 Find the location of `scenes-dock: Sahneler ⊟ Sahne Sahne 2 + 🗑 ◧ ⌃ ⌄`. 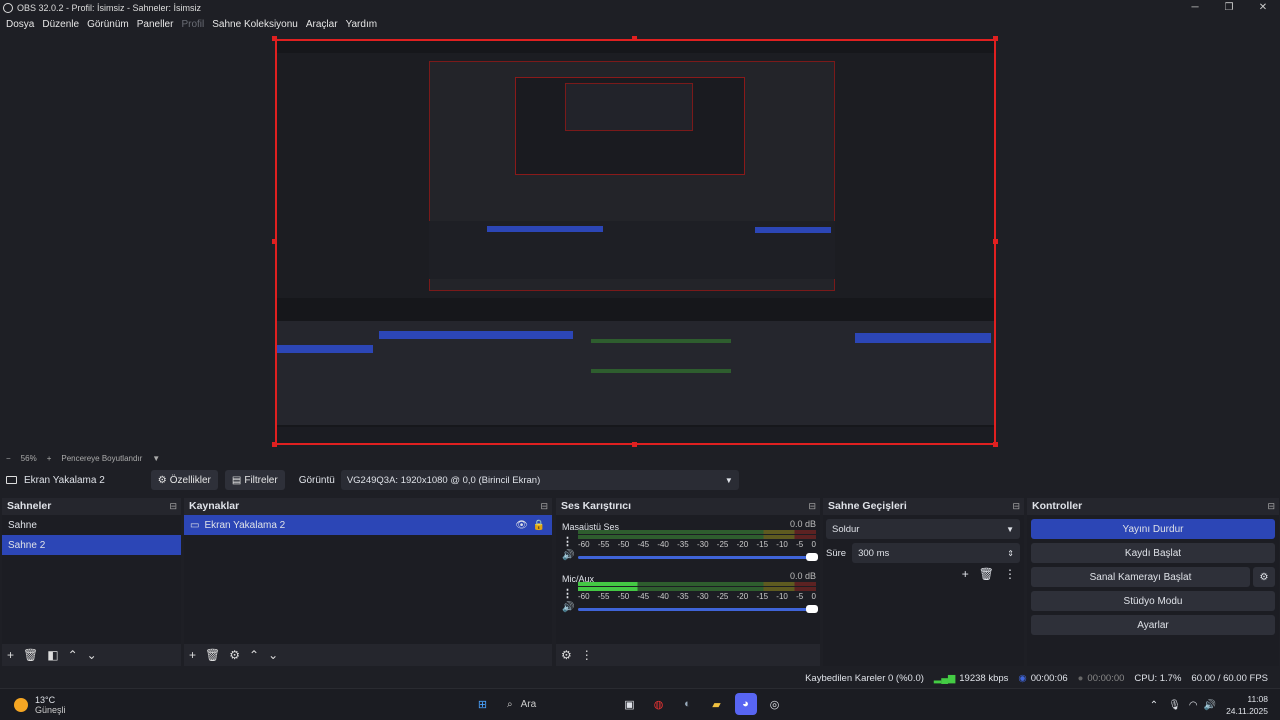

scenes-dock: Sahneler ⊟ Sahne Sahne 2 + 🗑 ◧ ⌃ ⌄ is located at coordinates (91, 582).